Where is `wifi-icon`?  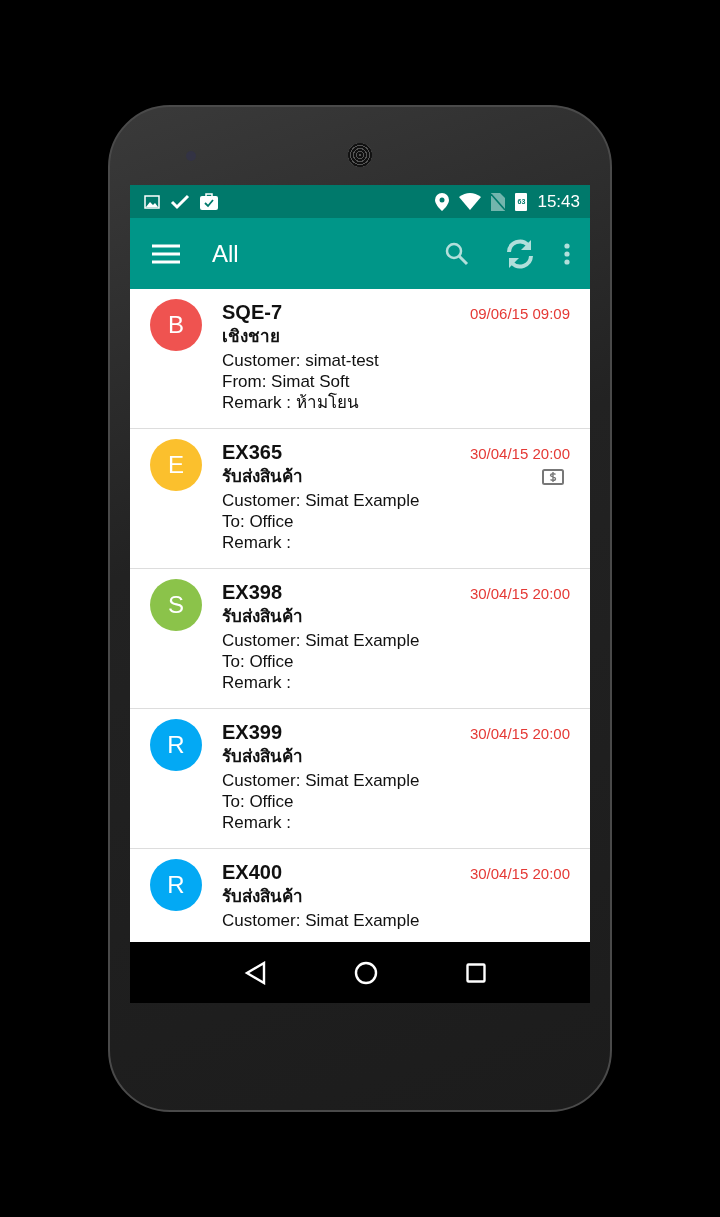
wifi-icon is located at coordinates (470, 201).